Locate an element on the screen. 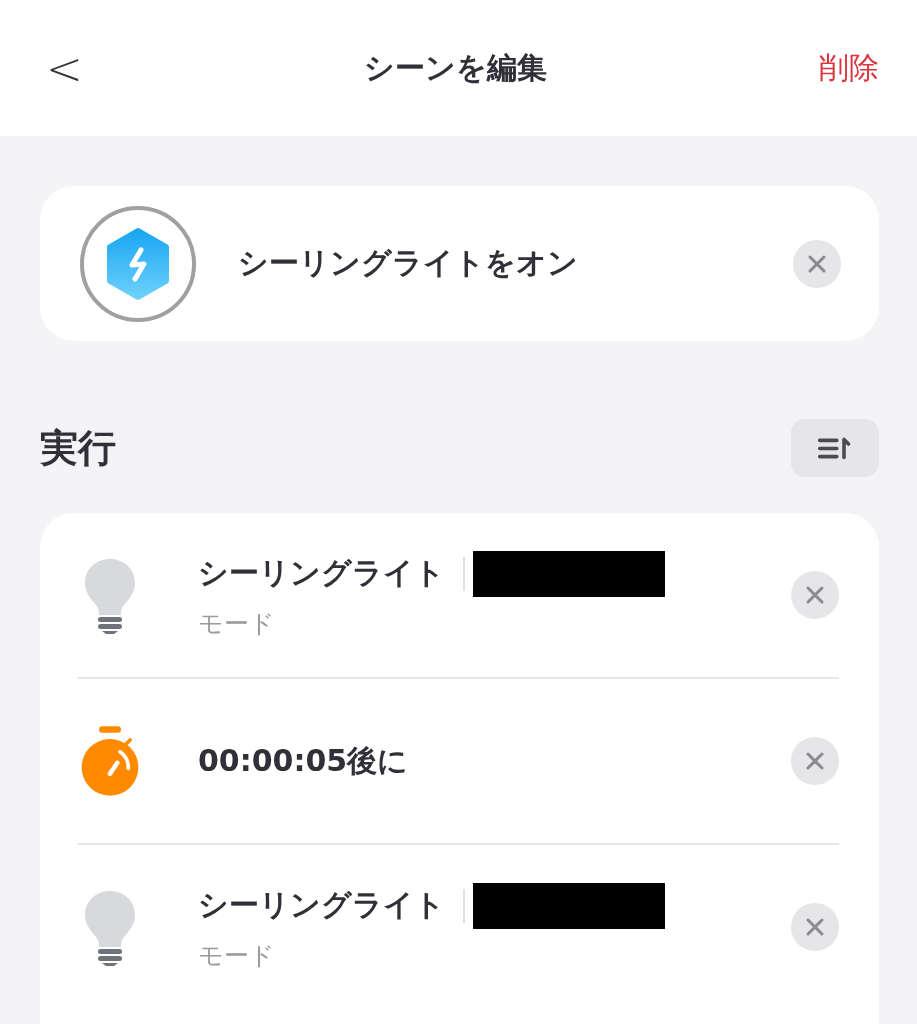  action-title: 00:00:05後に is located at coordinates (303, 760).